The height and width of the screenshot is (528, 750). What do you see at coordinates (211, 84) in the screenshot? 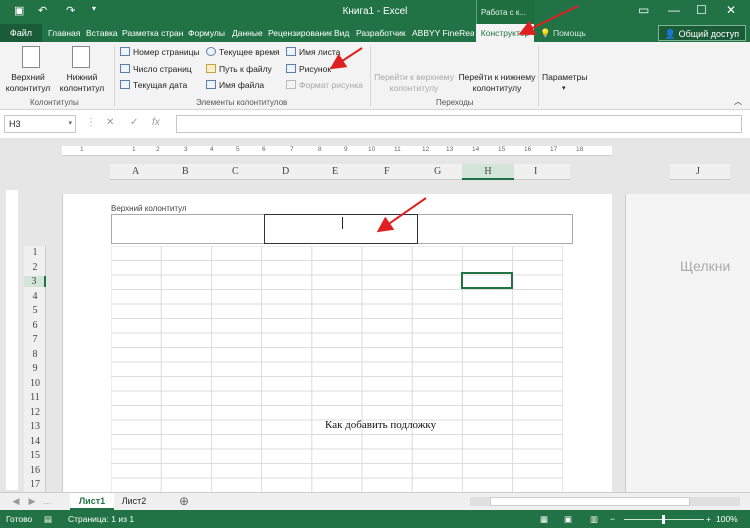
I see `file-icon` at bounding box center [211, 84].